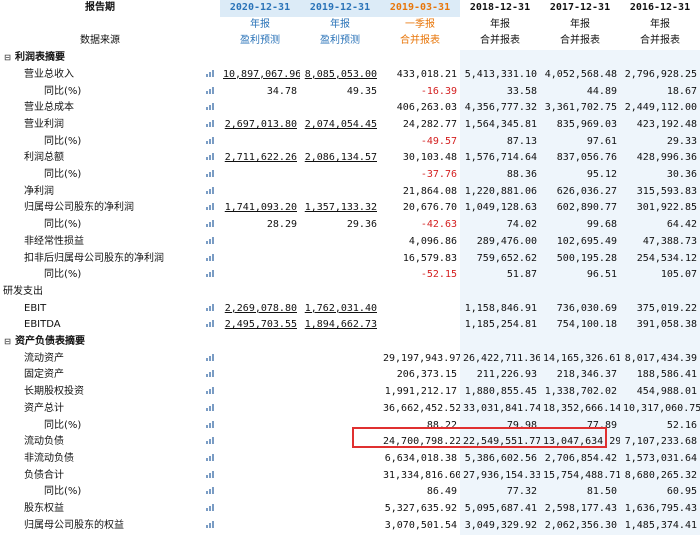 The height and width of the screenshot is (543, 700). I want to click on row-label-cell: 归属母公司股东的权益, so click(100, 526).